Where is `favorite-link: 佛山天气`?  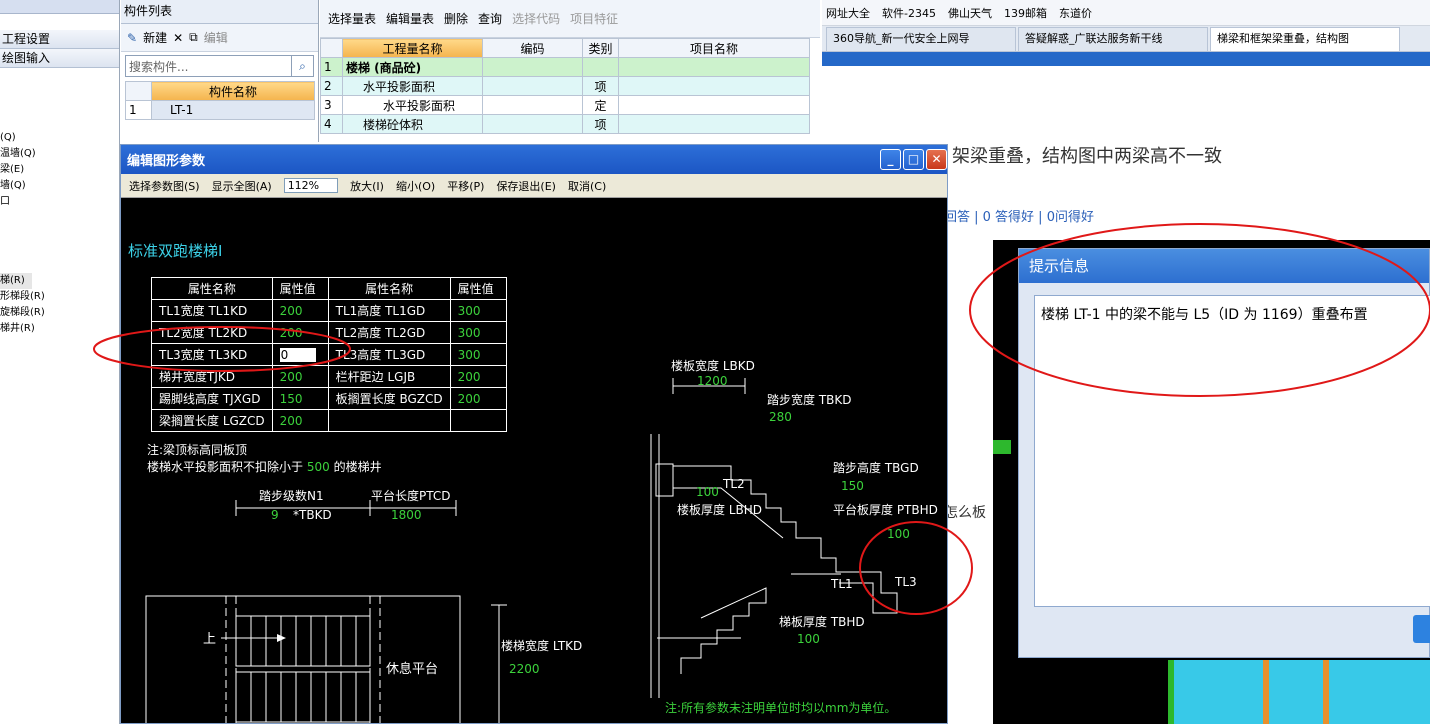 favorite-link: 佛山天气 is located at coordinates (970, 13).